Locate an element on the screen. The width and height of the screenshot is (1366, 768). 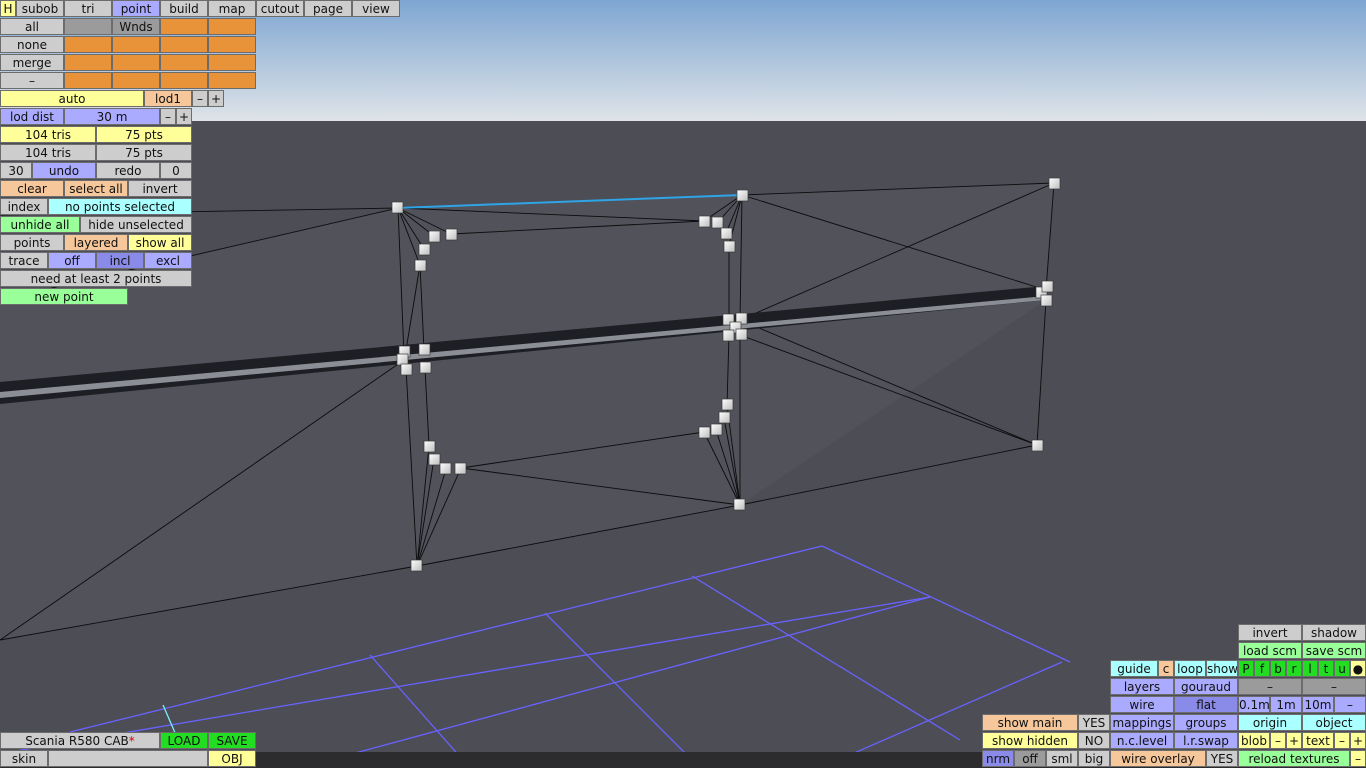
grid-1m-button: 1m is located at coordinates (1286, 704).